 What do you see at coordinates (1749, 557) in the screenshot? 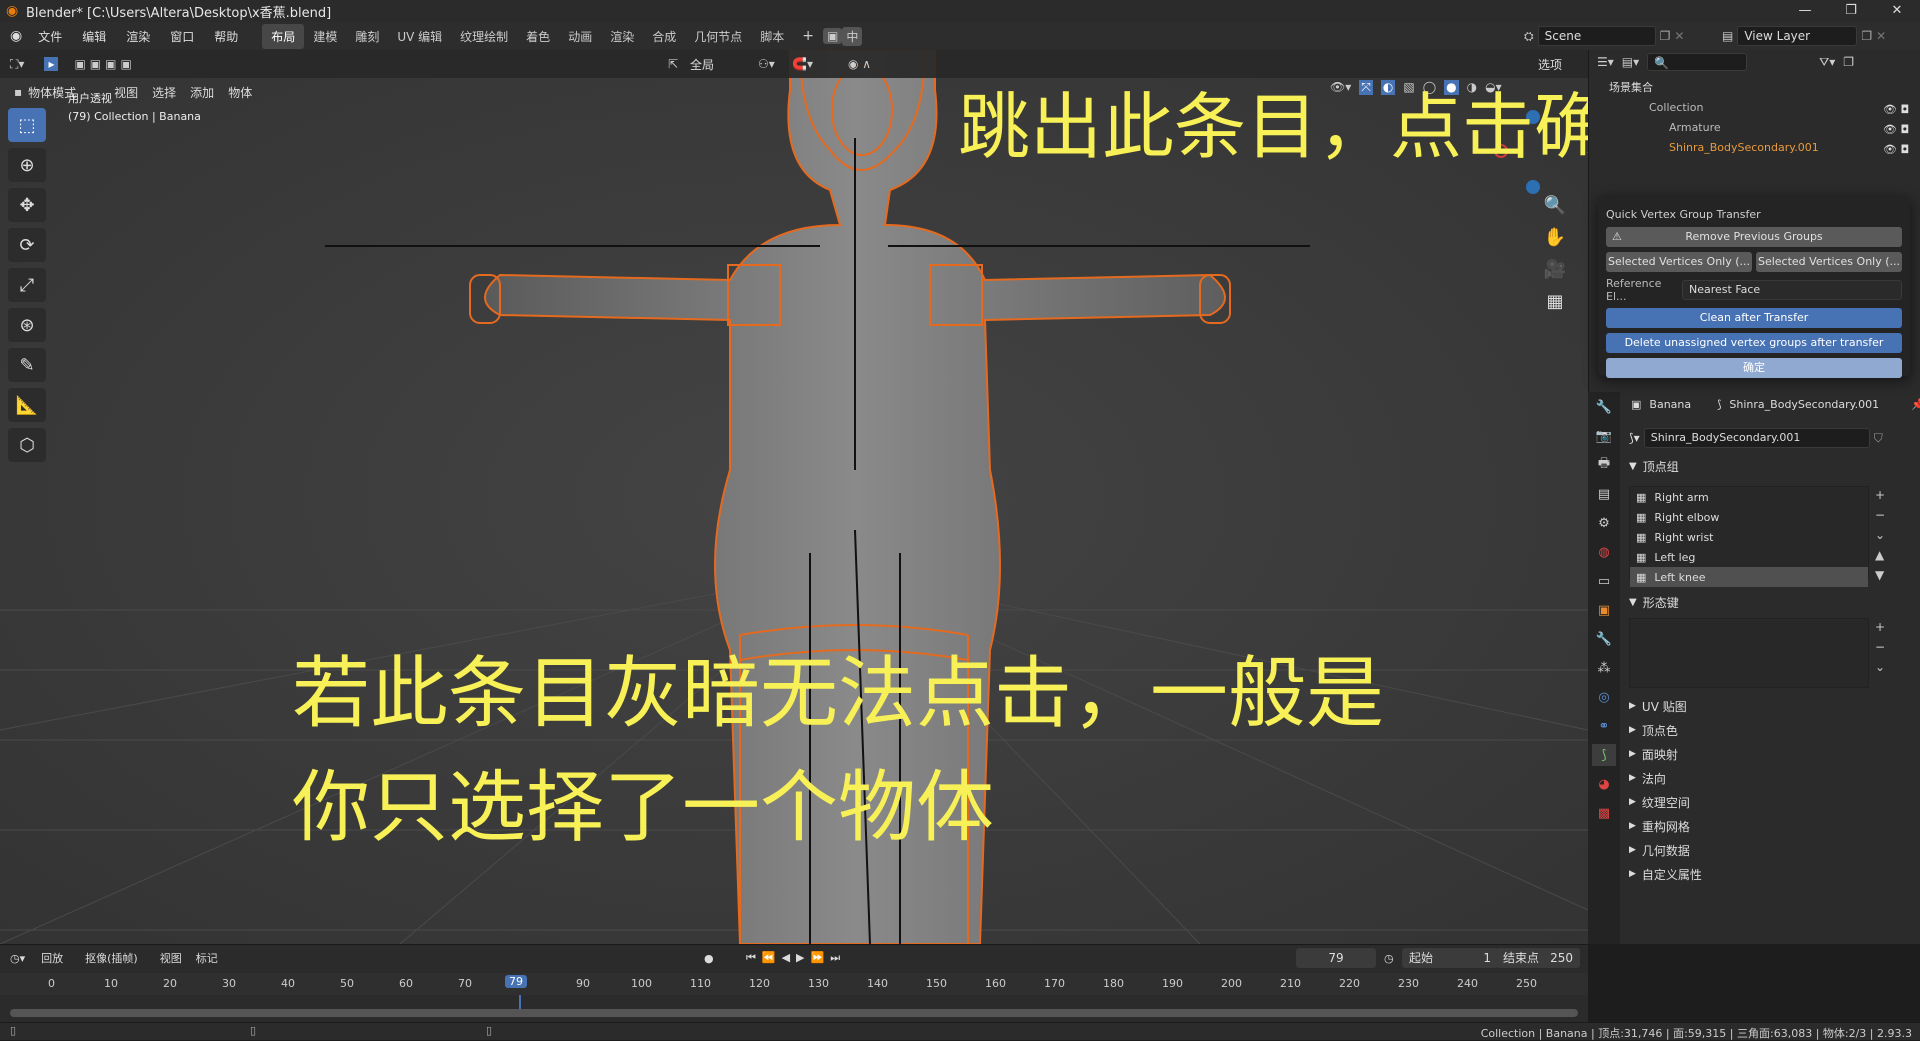
I see `vertex-group-item: ▦ Left leg` at bounding box center [1749, 557].